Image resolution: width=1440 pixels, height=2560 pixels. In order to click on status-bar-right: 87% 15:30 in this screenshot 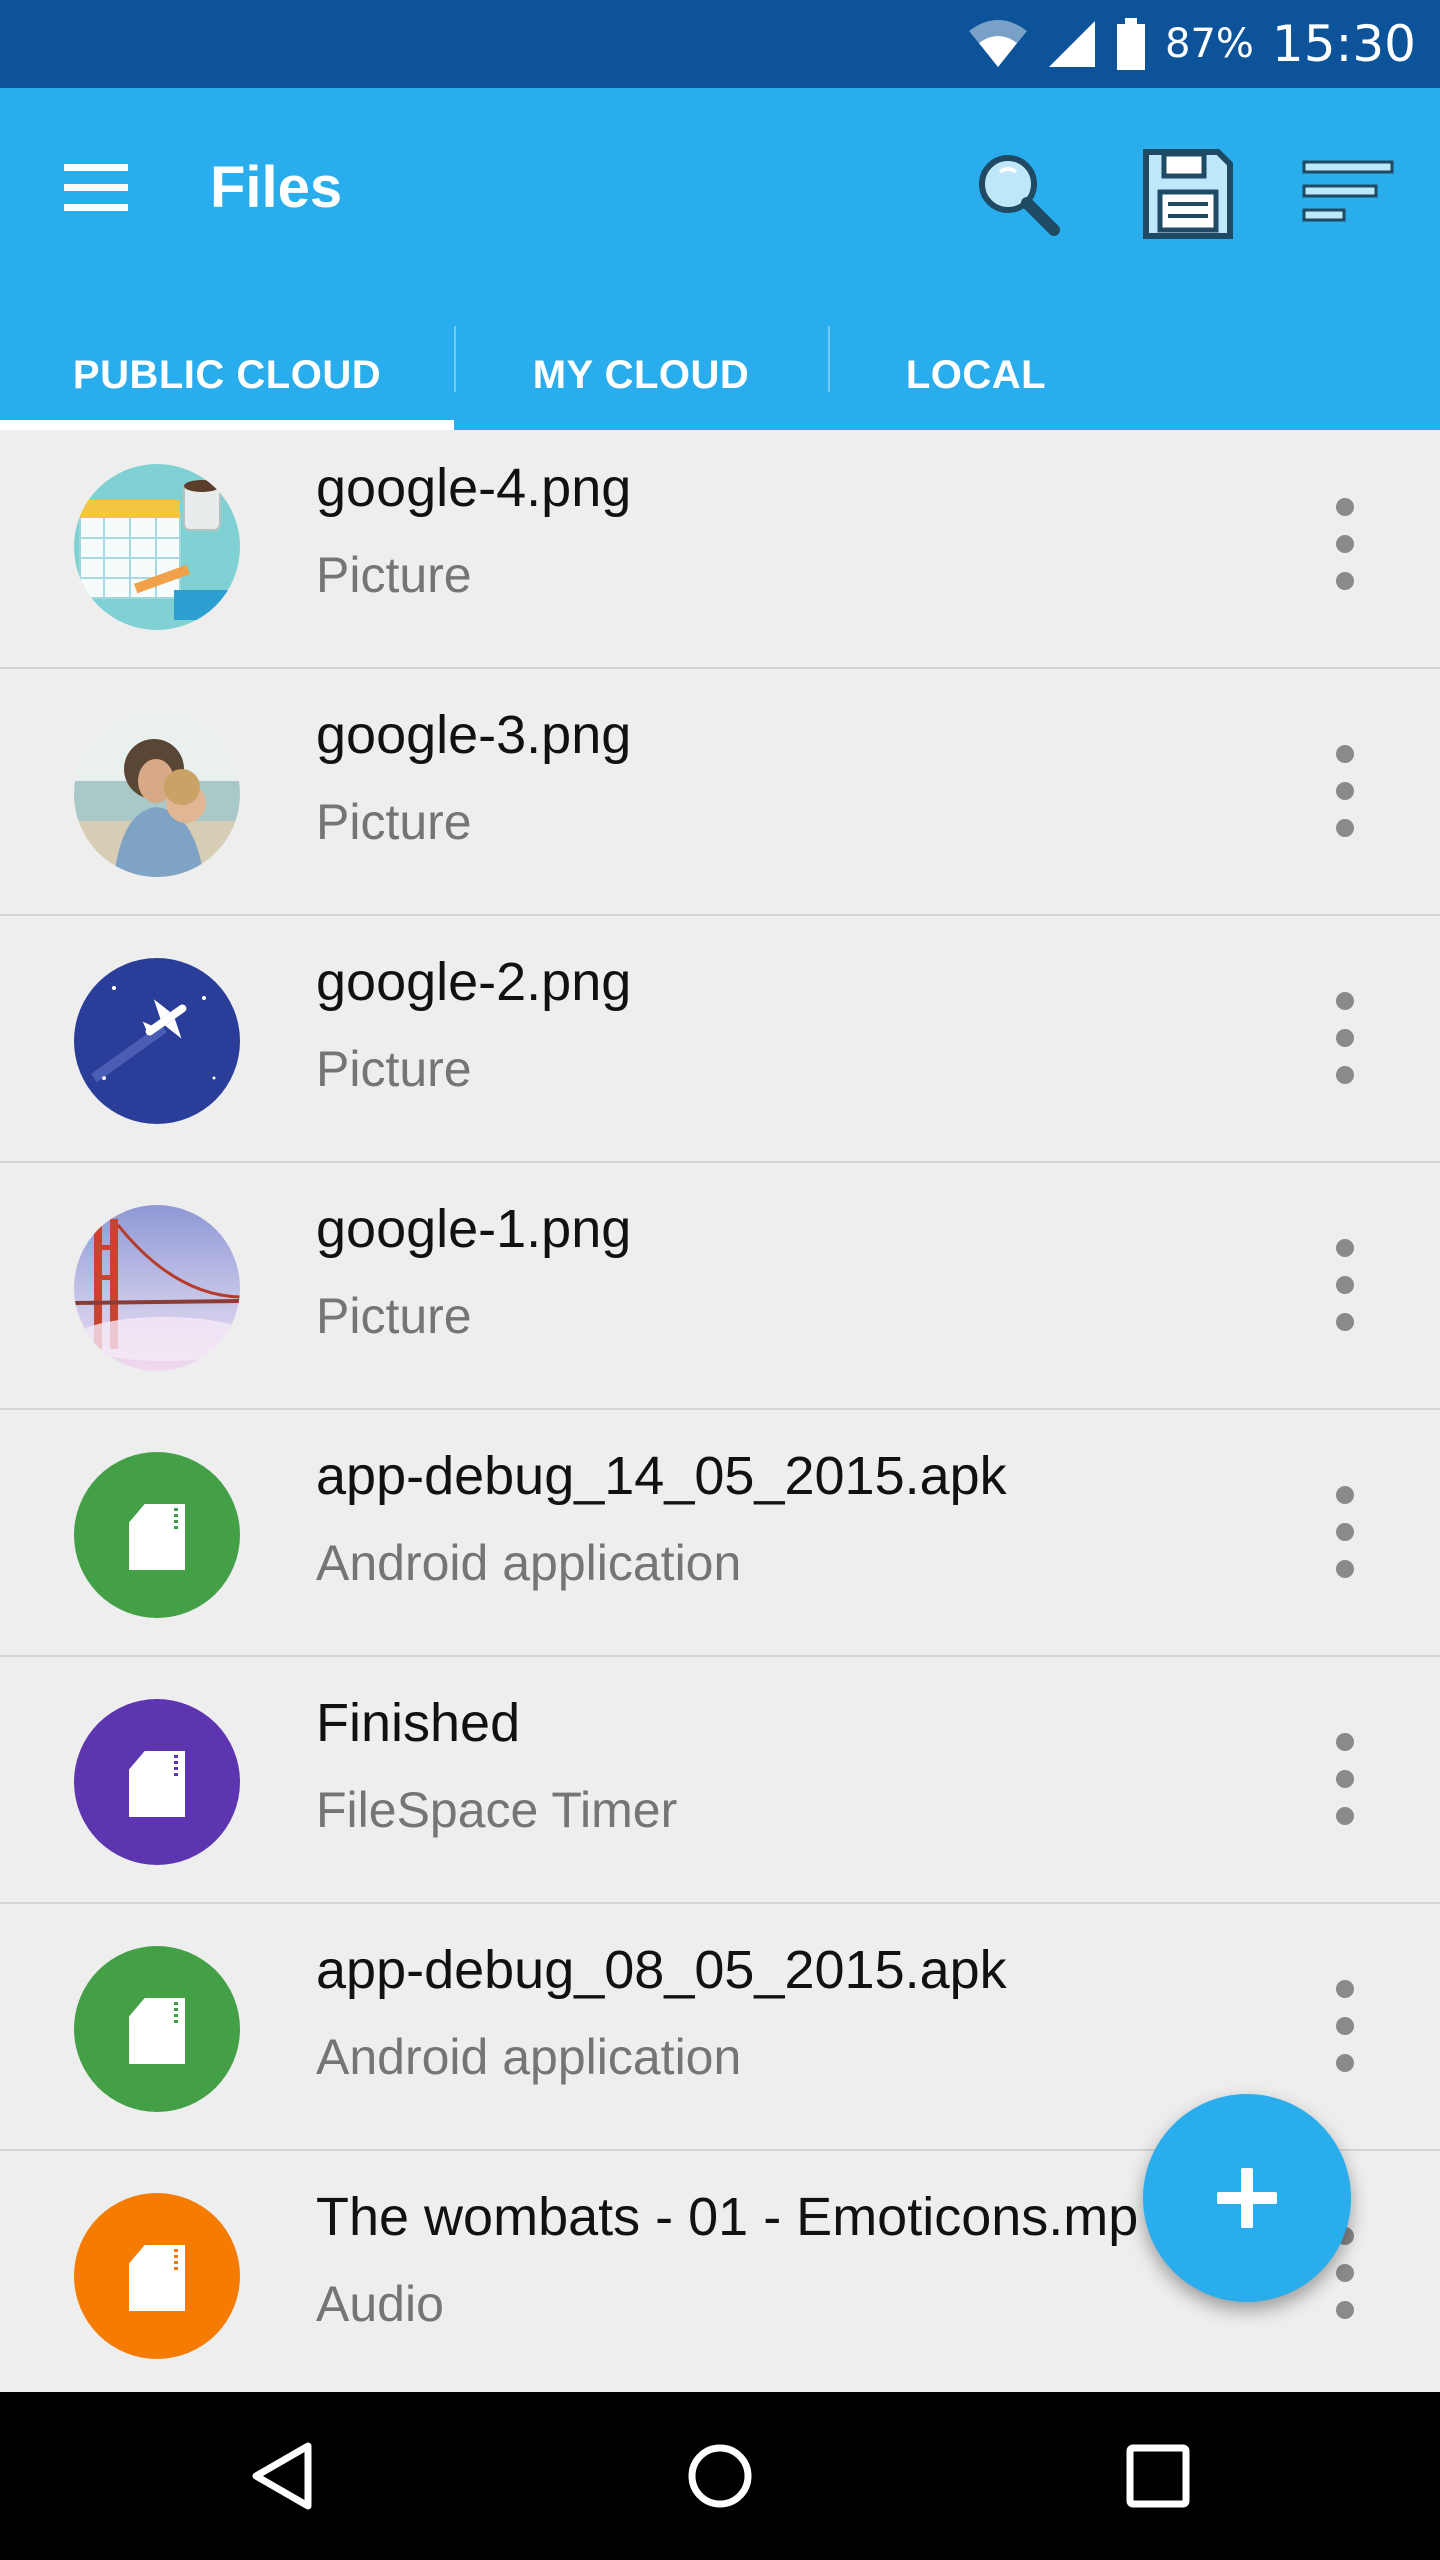, I will do `click(1191, 44)`.